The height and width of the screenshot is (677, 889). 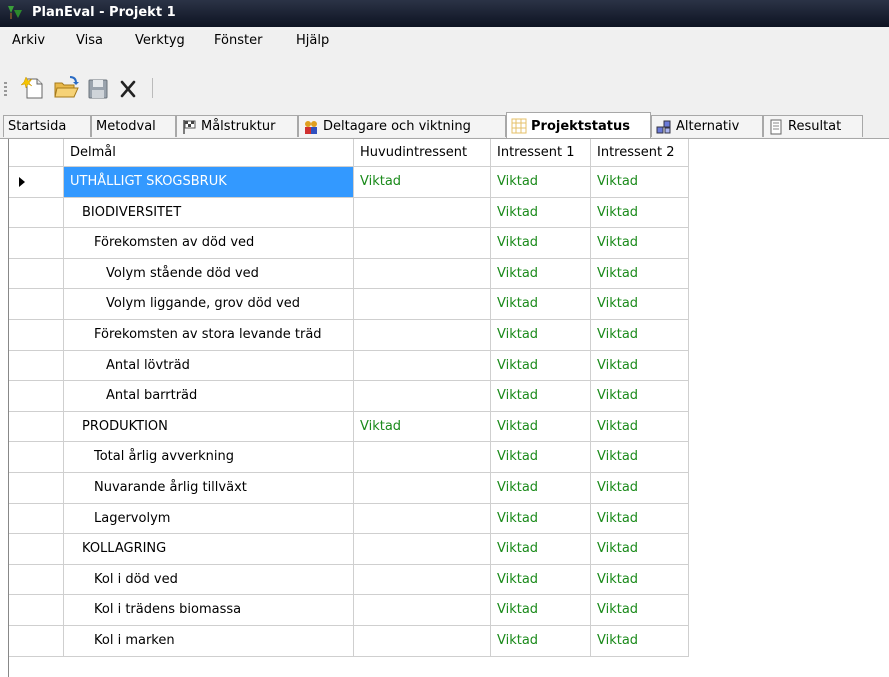 What do you see at coordinates (813, 126) in the screenshot?
I see `tab-resultat: Resultat` at bounding box center [813, 126].